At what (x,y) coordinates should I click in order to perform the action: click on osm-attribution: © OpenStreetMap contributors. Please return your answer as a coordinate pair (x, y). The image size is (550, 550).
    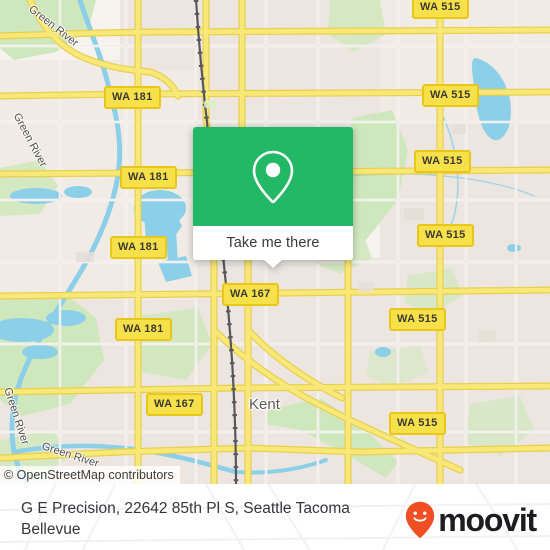
    Looking at the image, I should click on (90, 475).